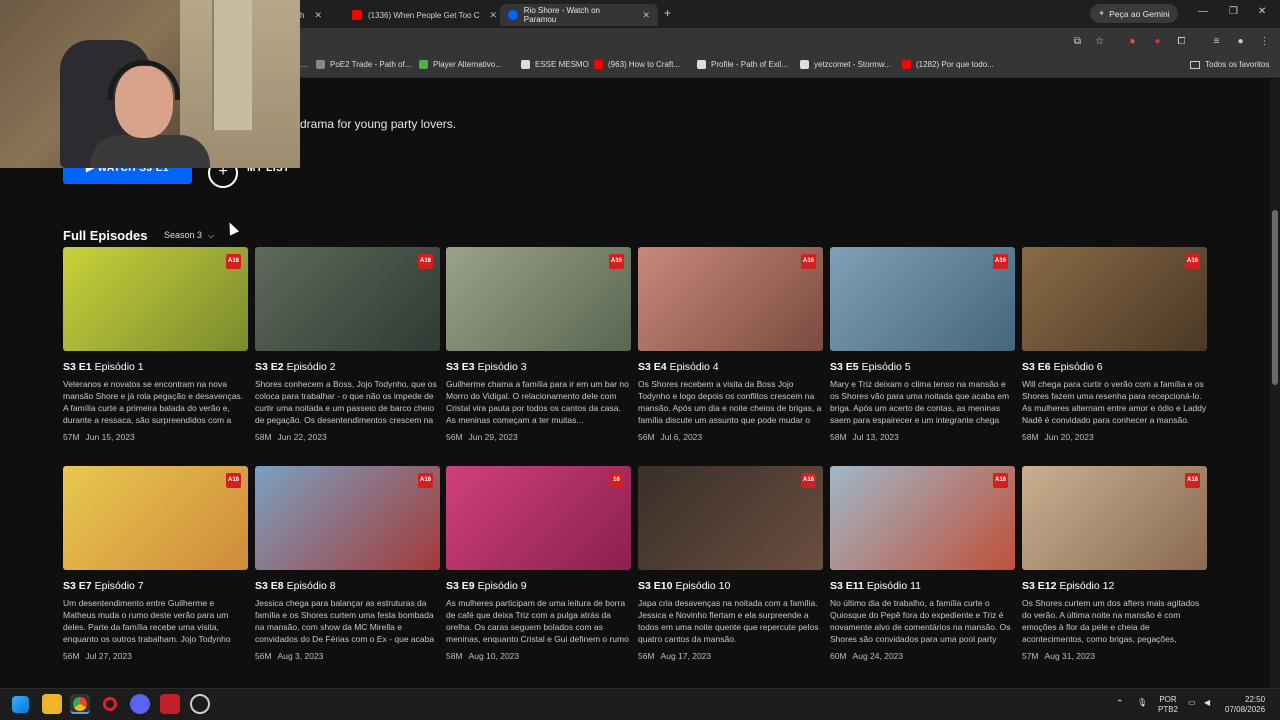  What do you see at coordinates (200, 704) in the screenshot?
I see `steam-icon` at bounding box center [200, 704].